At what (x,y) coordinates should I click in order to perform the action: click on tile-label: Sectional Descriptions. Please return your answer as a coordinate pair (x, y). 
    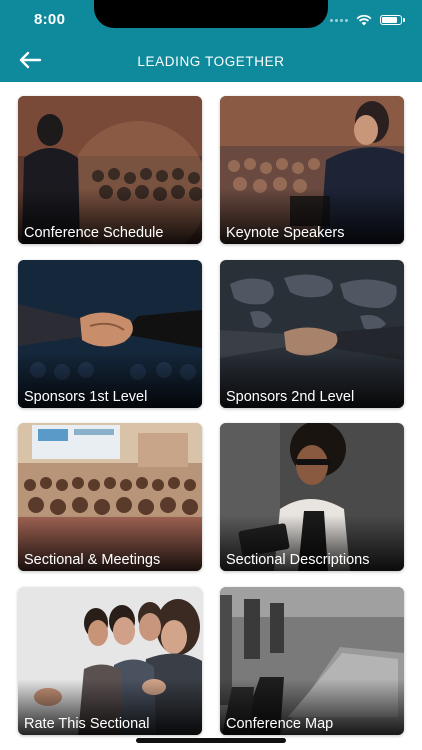
    Looking at the image, I should click on (298, 560).